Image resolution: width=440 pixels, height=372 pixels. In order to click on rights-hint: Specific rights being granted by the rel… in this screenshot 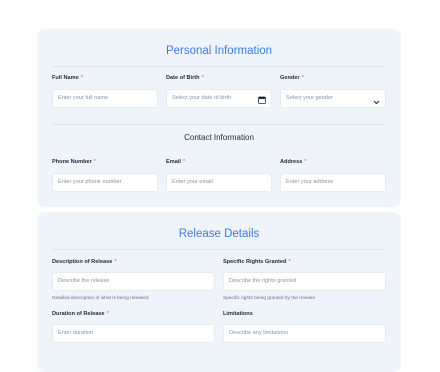, I will do `click(269, 298)`.